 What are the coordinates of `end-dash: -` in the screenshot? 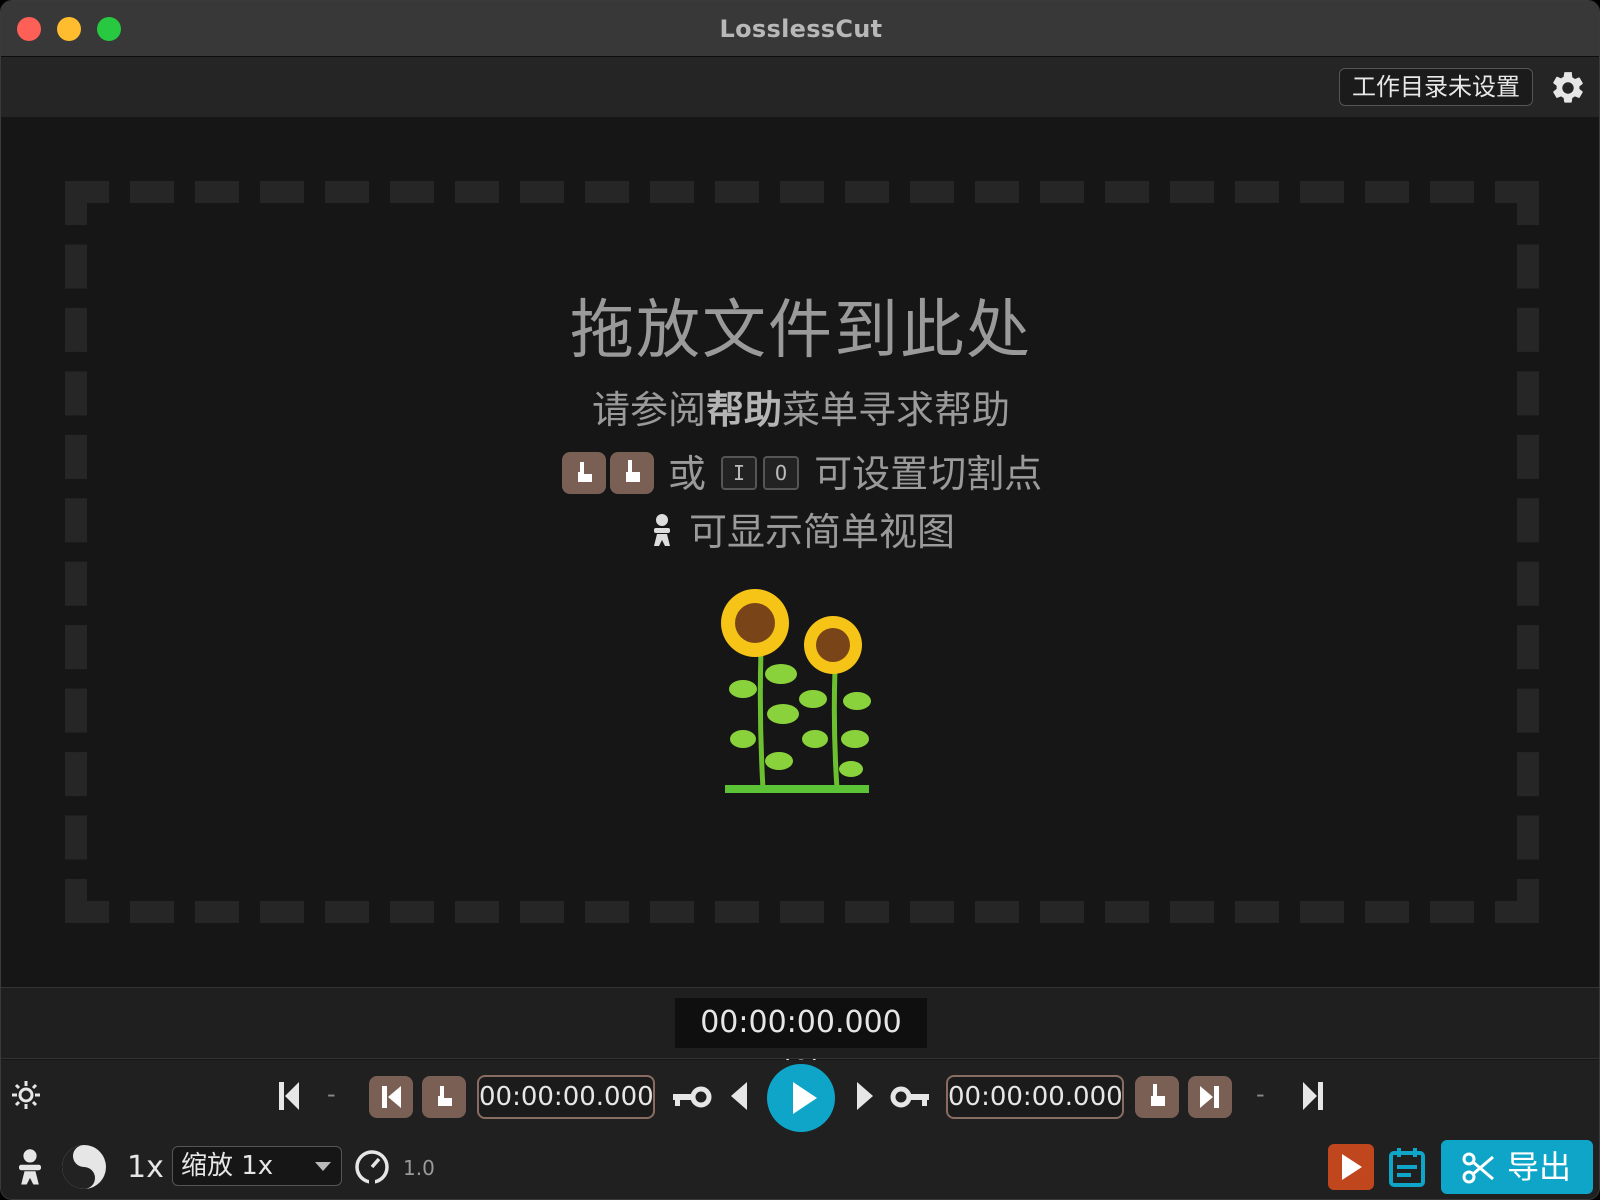 It's located at (1260, 1094).